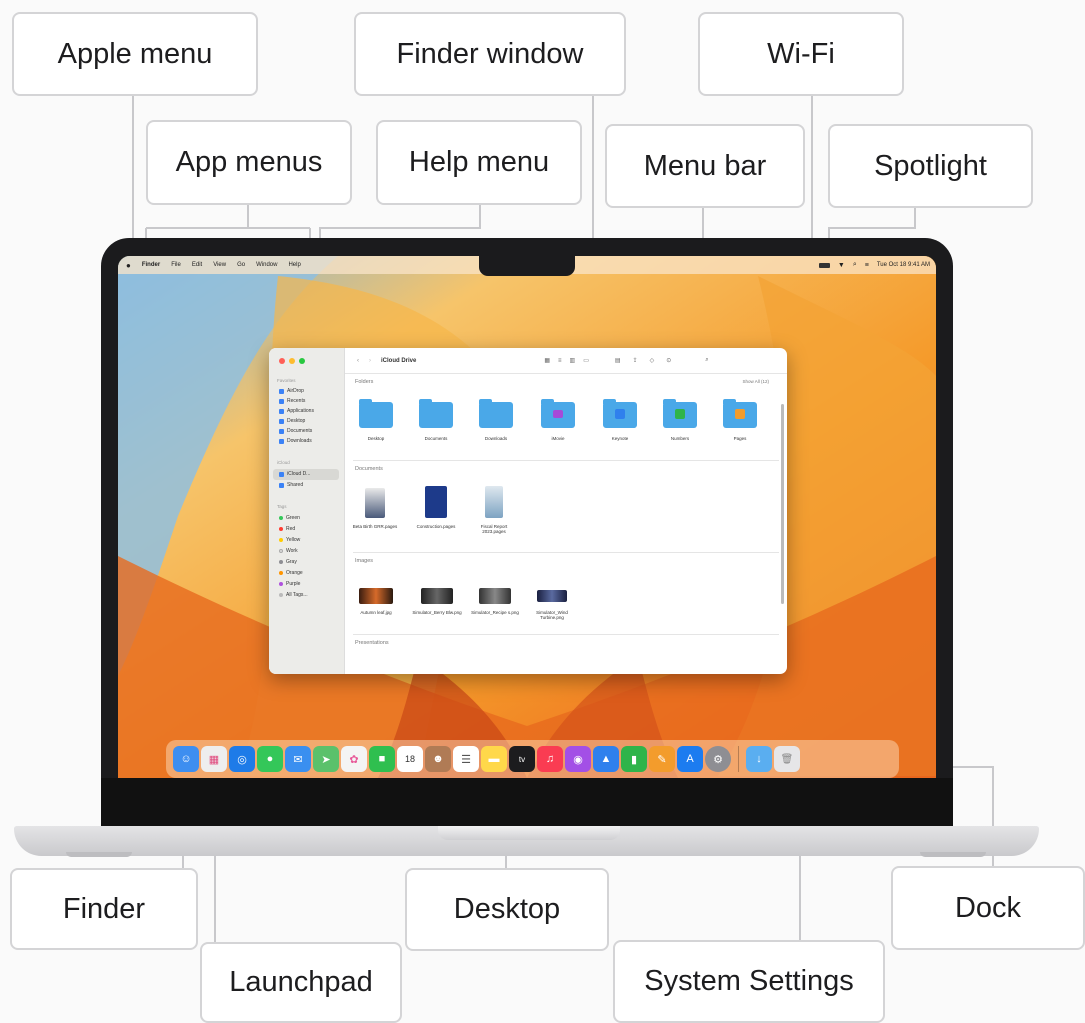 This screenshot has height=1023, width=1085. Describe the element at coordinates (680, 413) in the screenshot. I see `numbers-folder-icon` at that location.